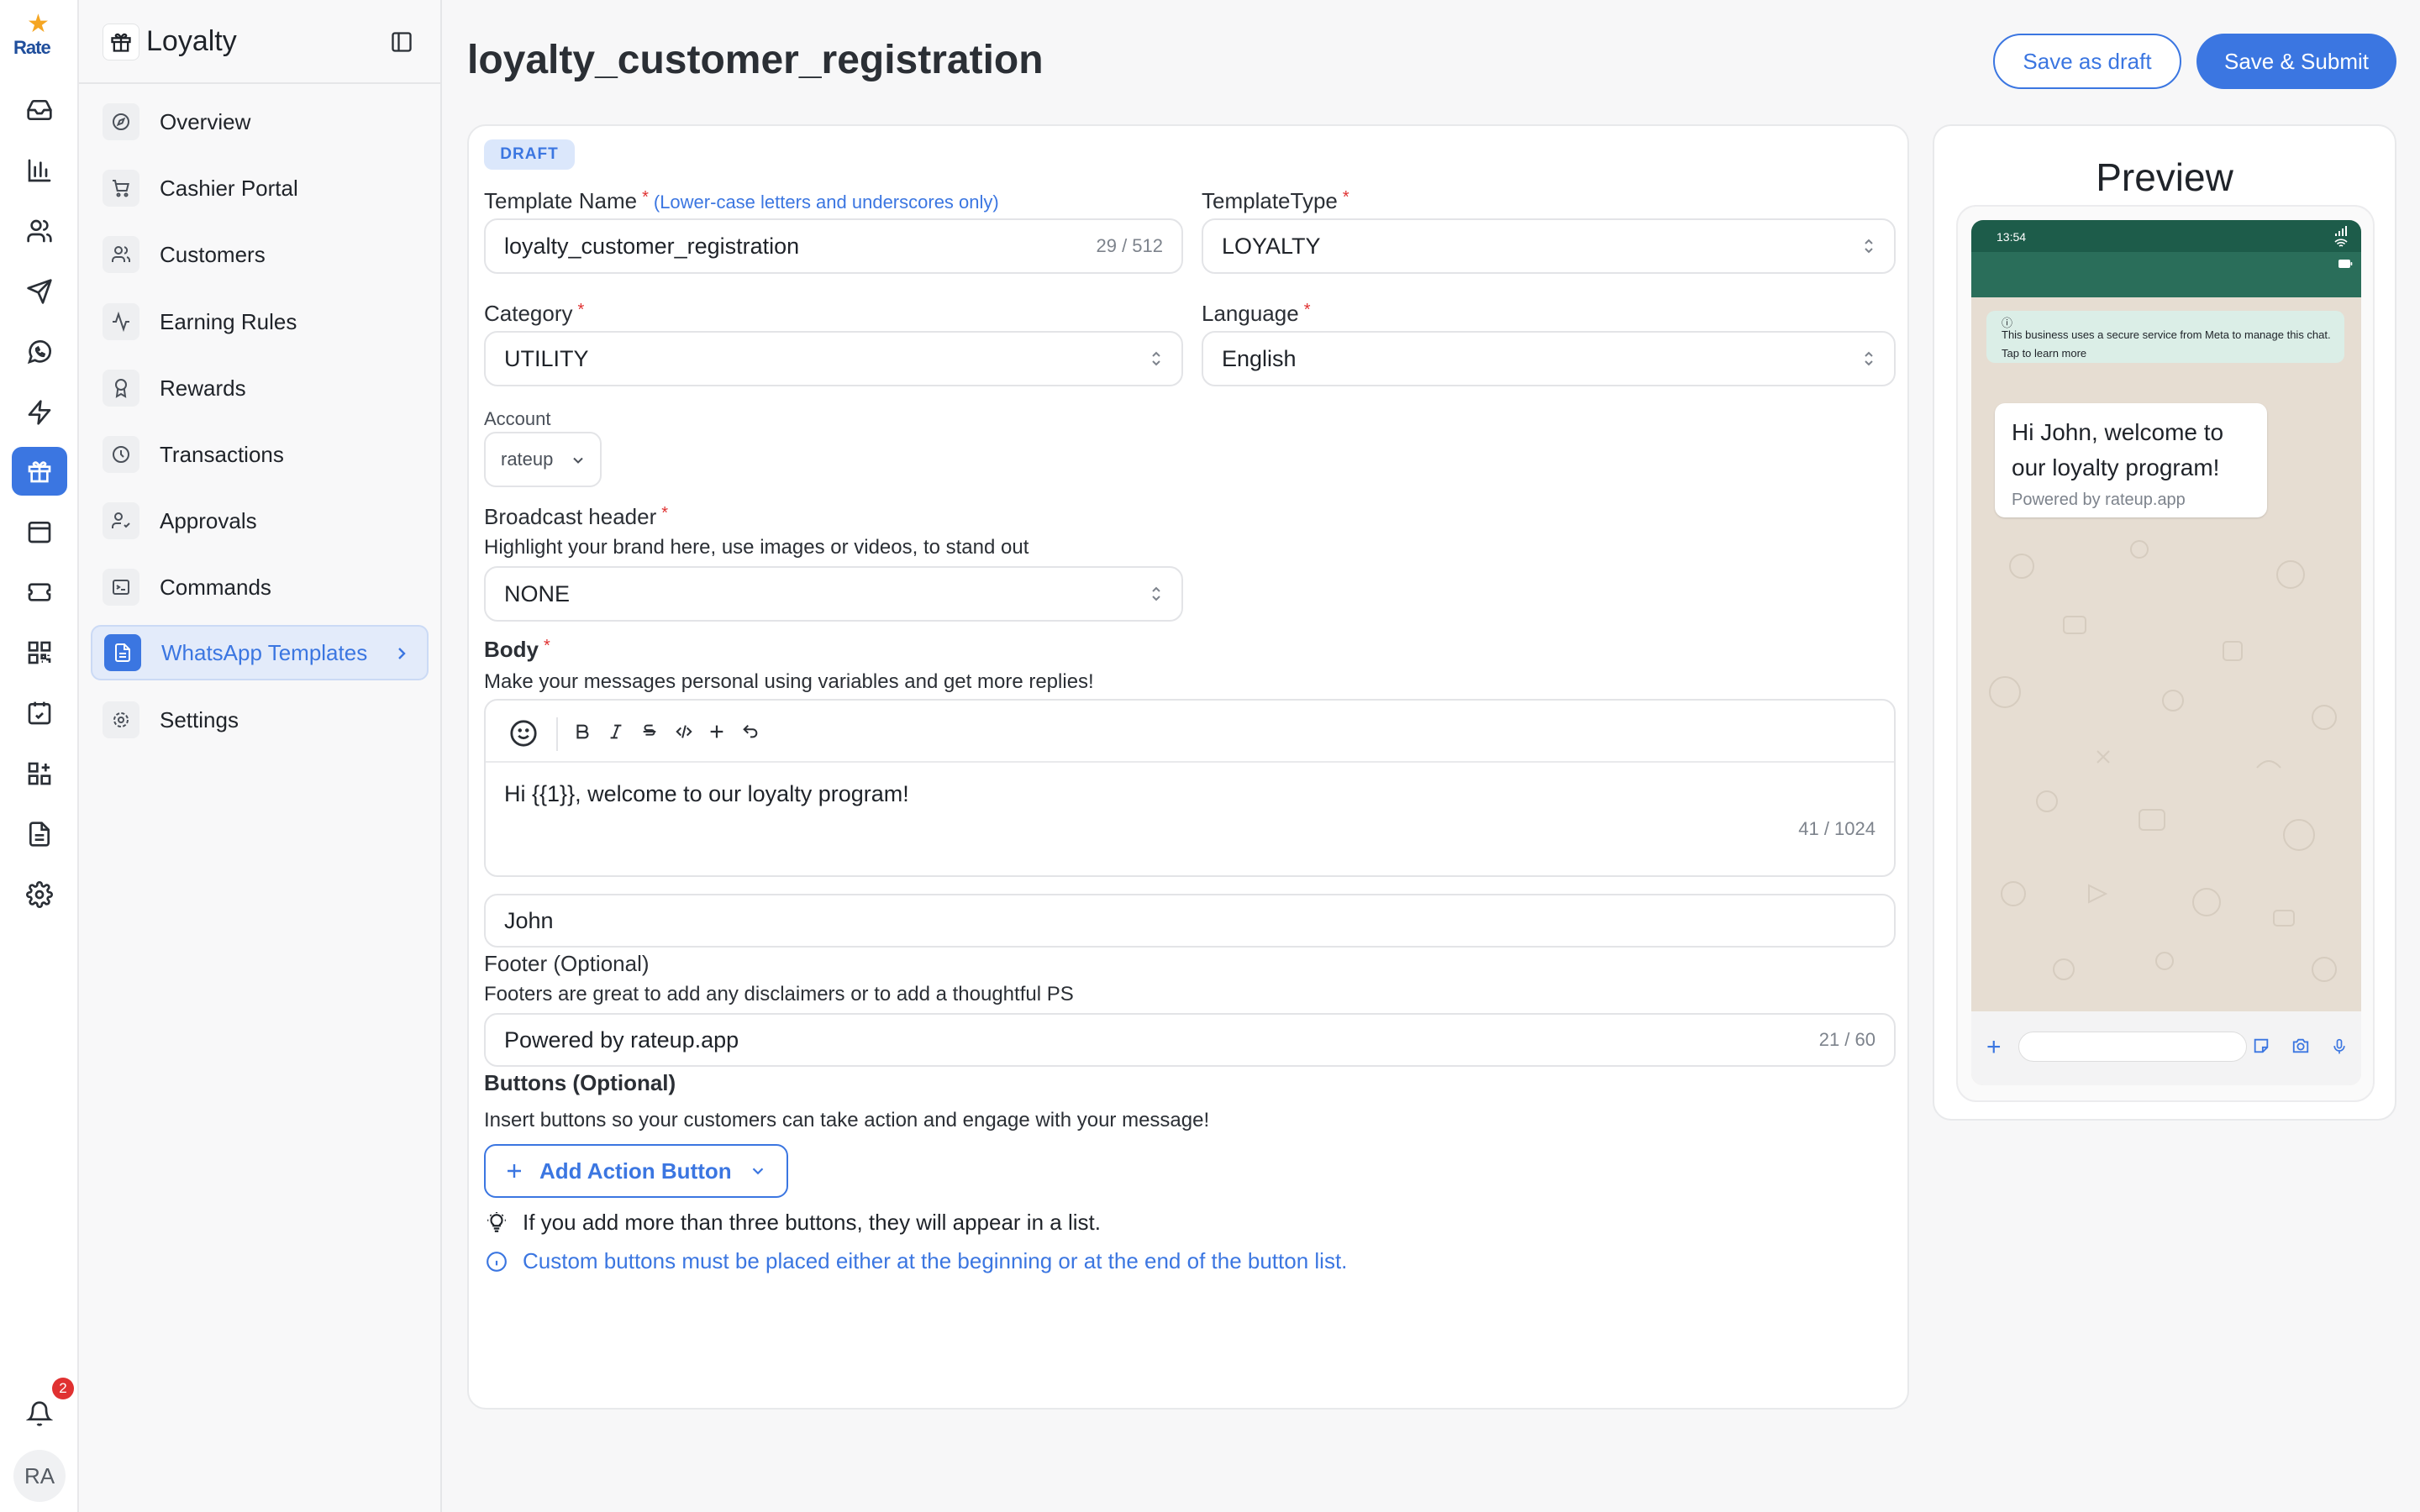 The height and width of the screenshot is (1512, 2420). Describe the element at coordinates (121, 121) in the screenshot. I see `compass-icon` at that location.